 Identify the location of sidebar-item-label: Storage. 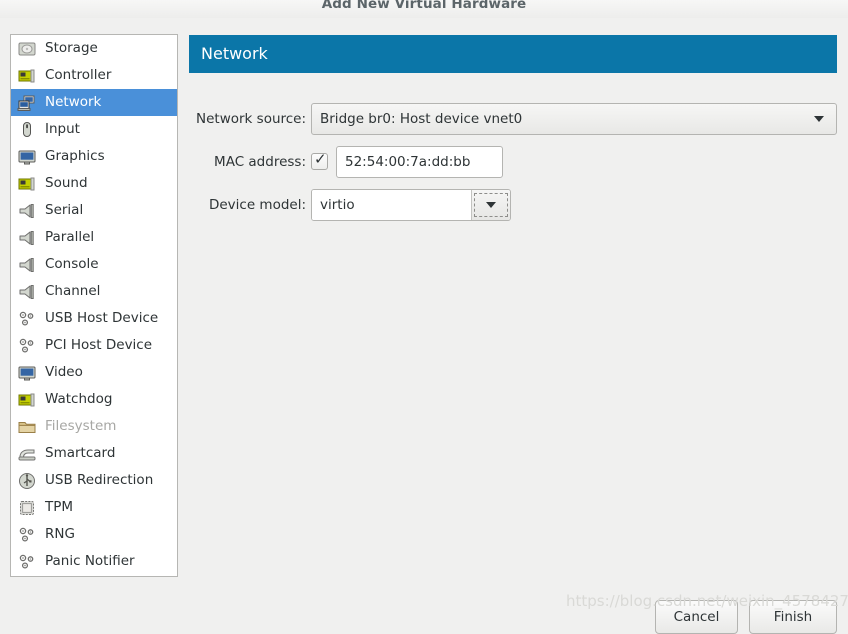
(71, 47).